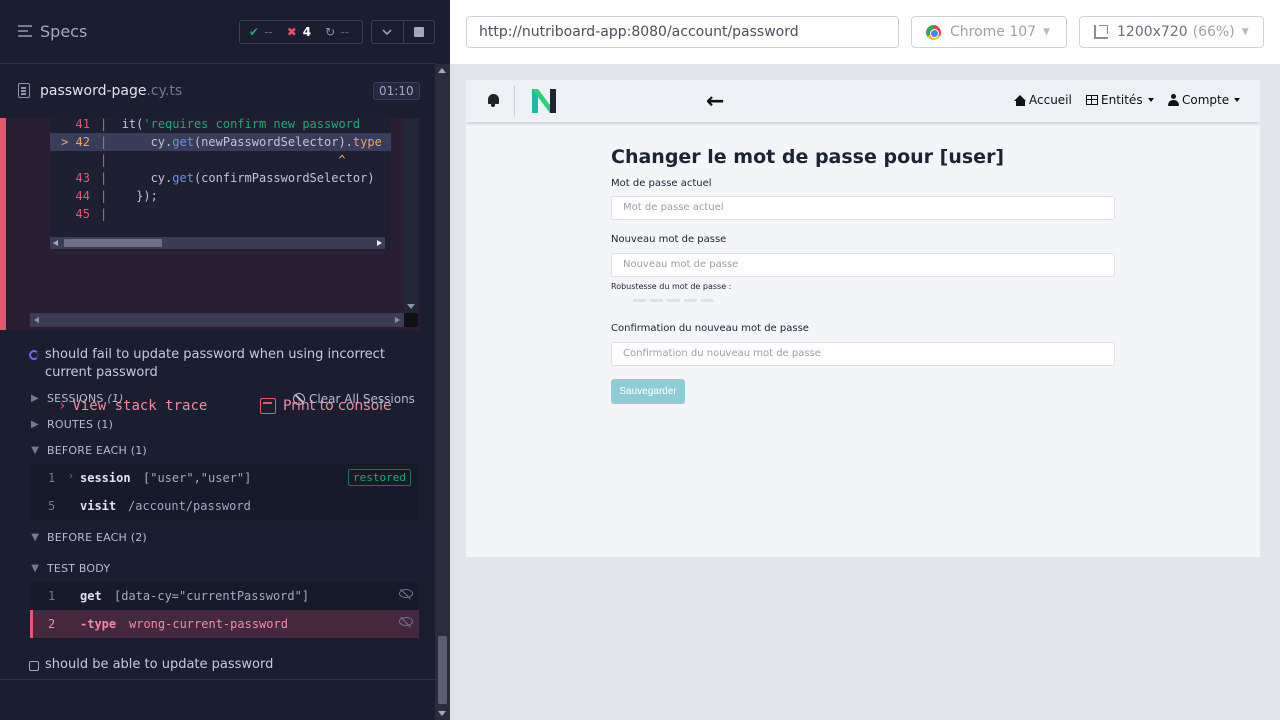 The height and width of the screenshot is (720, 1280). What do you see at coordinates (52, 506) in the screenshot?
I see `command-number: 5` at bounding box center [52, 506].